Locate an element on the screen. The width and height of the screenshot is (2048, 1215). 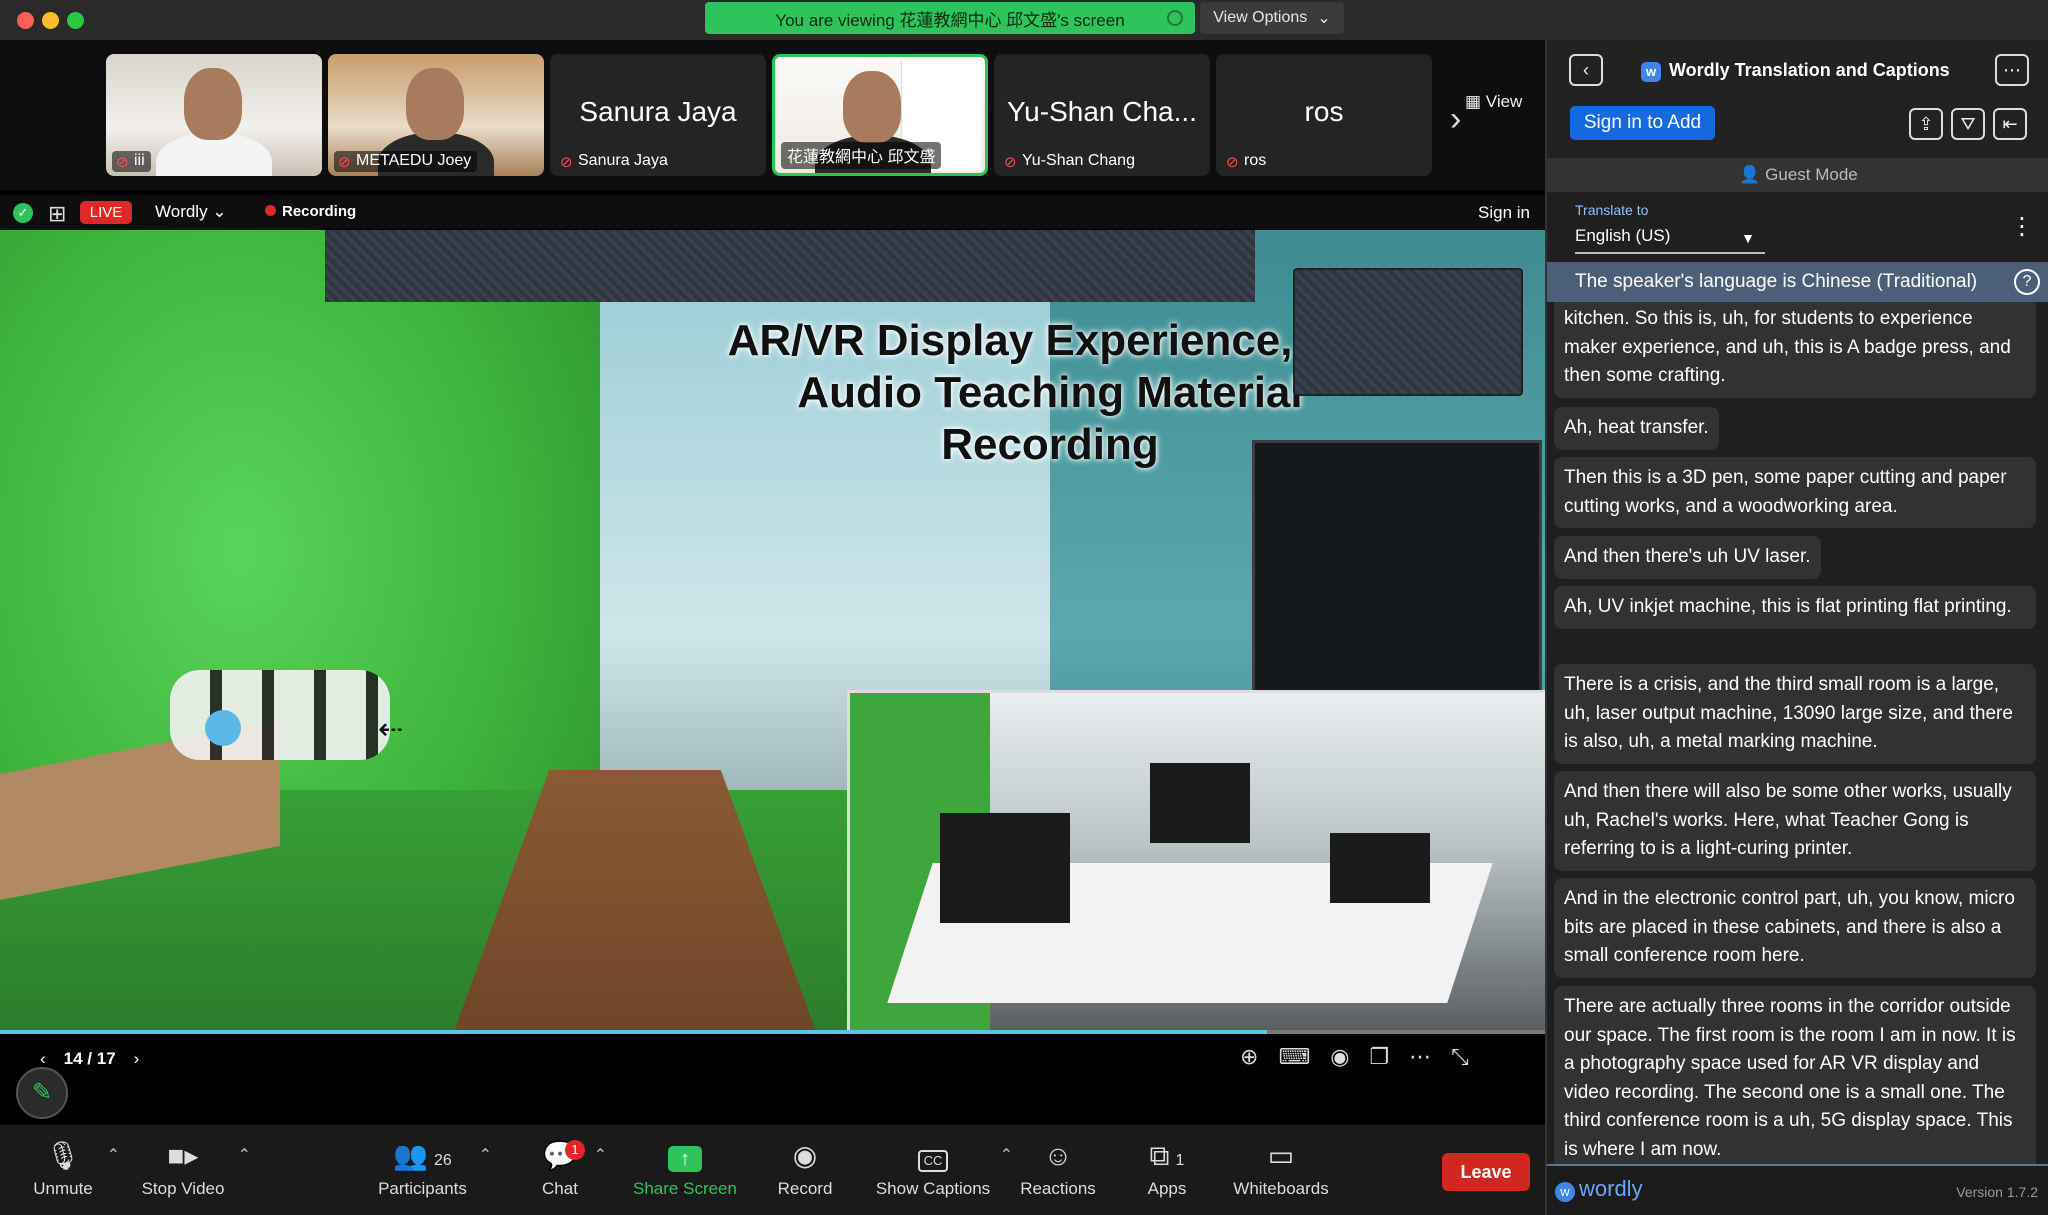
viewing-banner-text: You are viewing 花蓮教網中心 邱文盛's screen is located at coordinates (950, 20).